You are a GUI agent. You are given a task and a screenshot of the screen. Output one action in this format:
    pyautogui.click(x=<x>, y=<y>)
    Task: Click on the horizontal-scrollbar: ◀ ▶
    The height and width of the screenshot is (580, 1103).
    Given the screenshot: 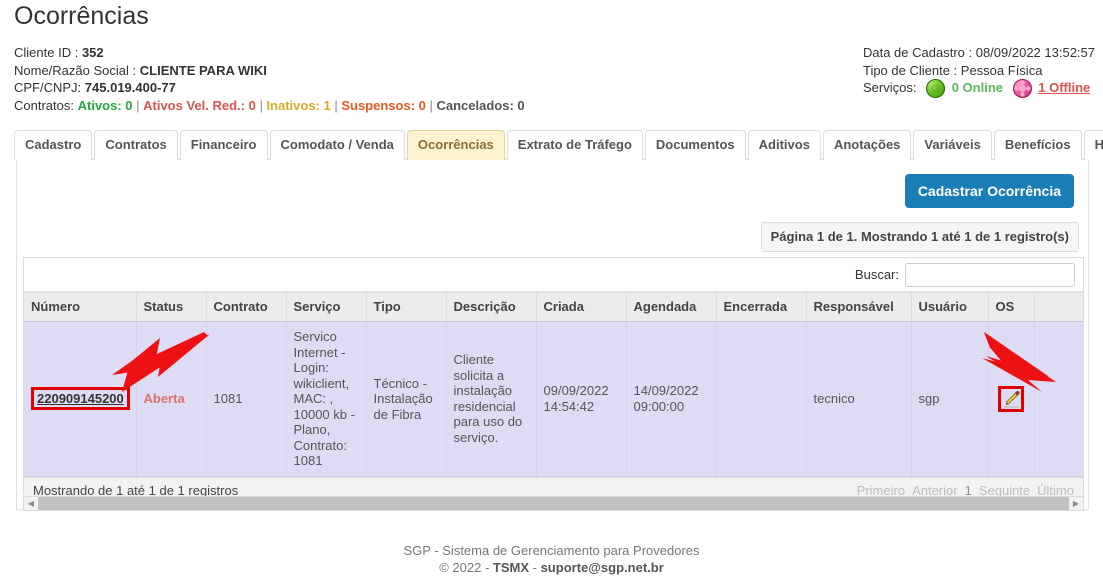 What is the action you would take?
    pyautogui.click(x=553, y=503)
    